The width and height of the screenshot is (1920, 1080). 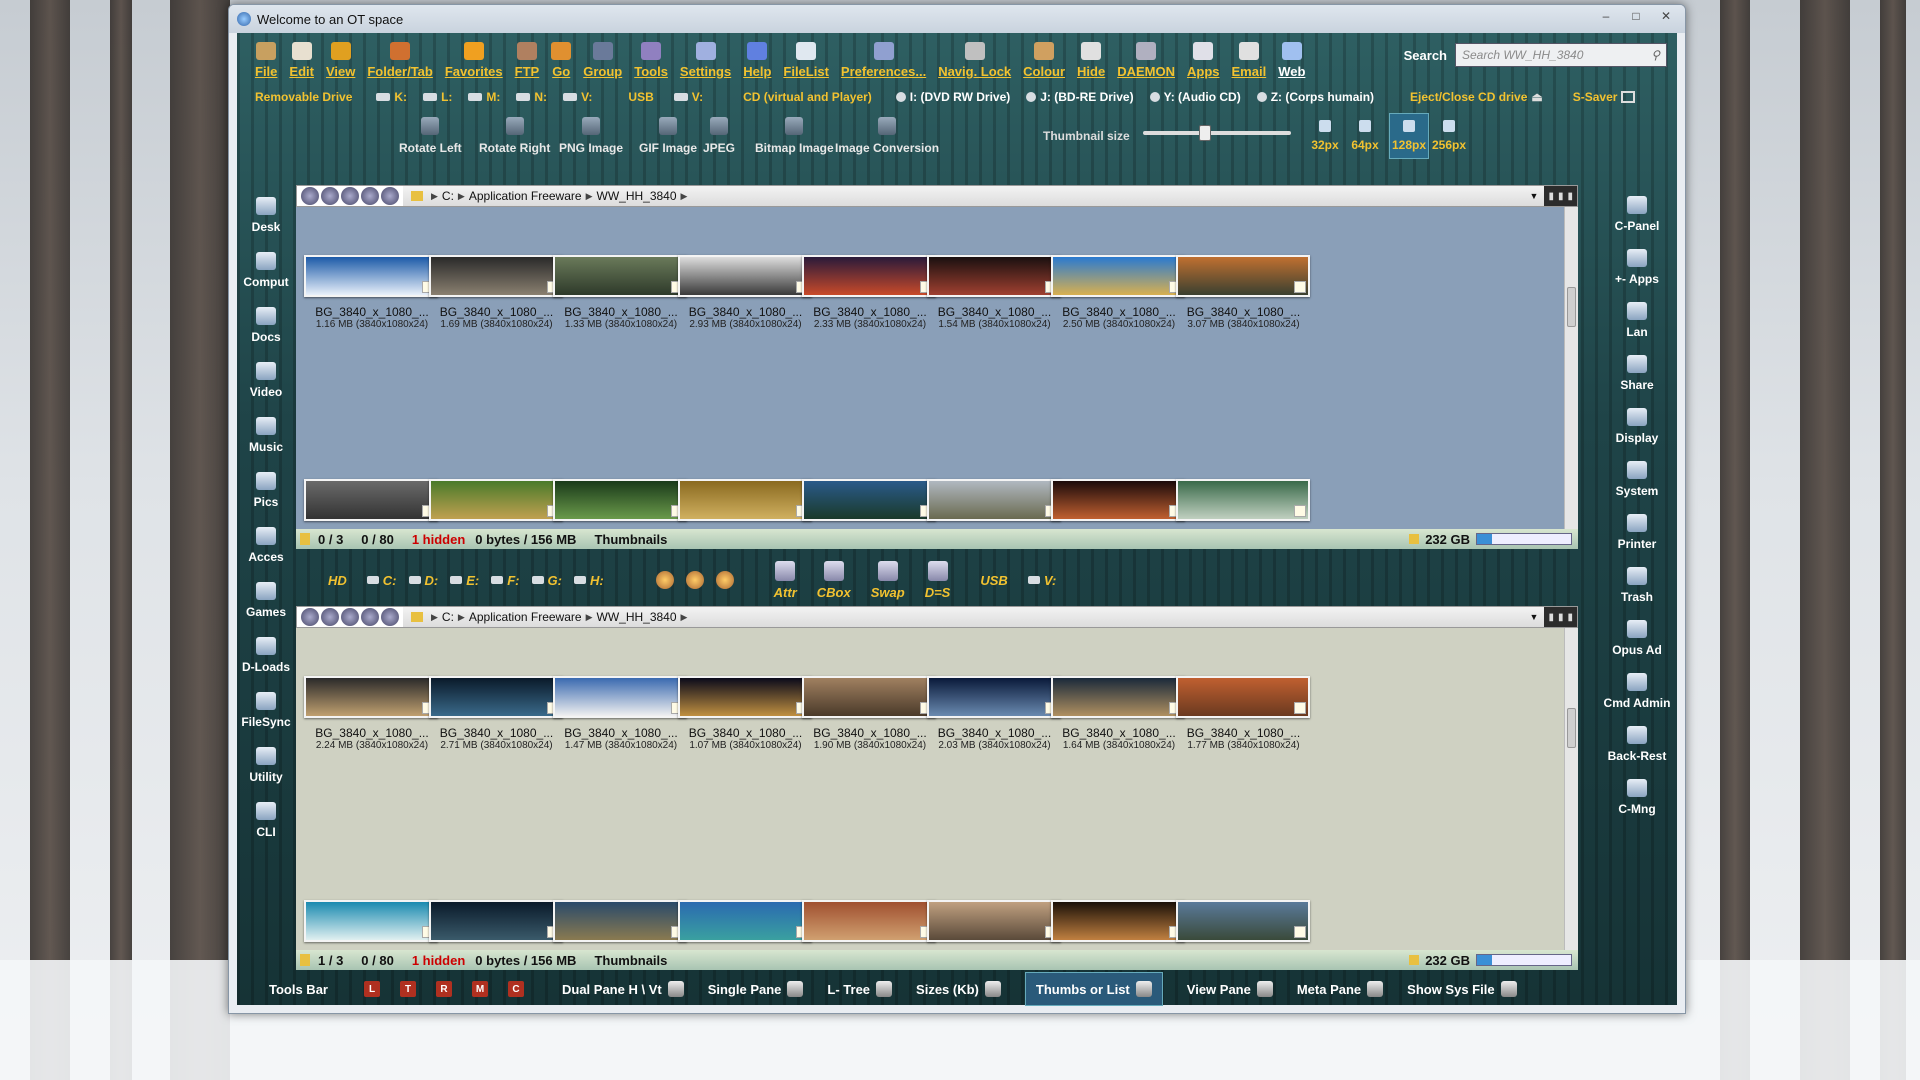 I want to click on pane-tool-cbox: CBox, so click(x=834, y=580).